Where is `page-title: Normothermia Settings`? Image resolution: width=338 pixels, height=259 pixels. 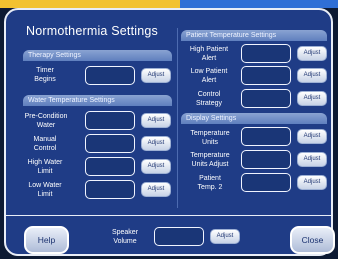 page-title: Normothermia Settings is located at coordinates (92, 31).